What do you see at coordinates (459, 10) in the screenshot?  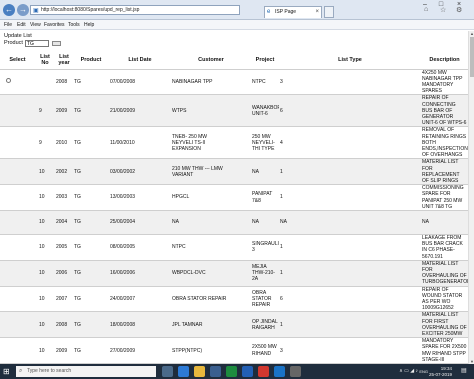 I see `settings-icon: ⚙` at bounding box center [459, 10].